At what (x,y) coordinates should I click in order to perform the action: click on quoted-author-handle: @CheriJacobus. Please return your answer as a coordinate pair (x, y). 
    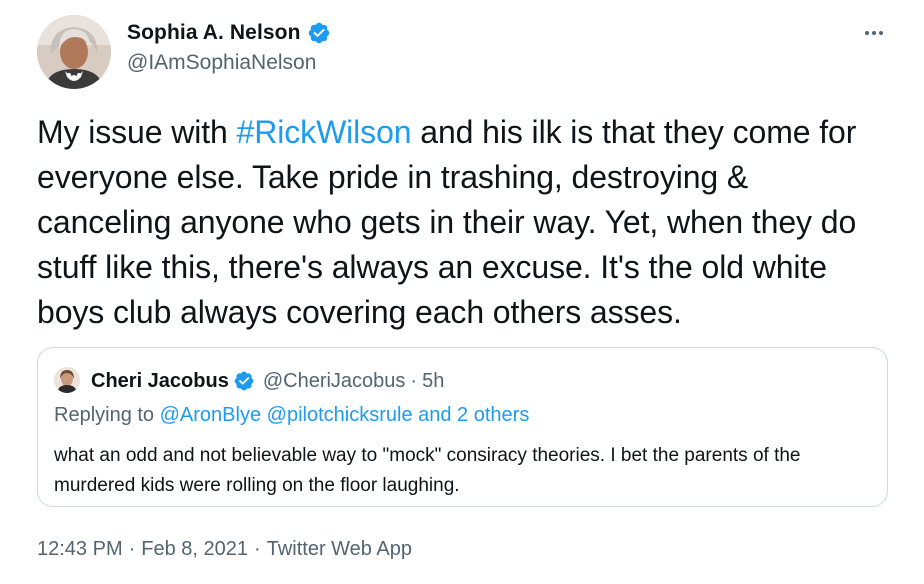
    Looking at the image, I should click on (334, 381).